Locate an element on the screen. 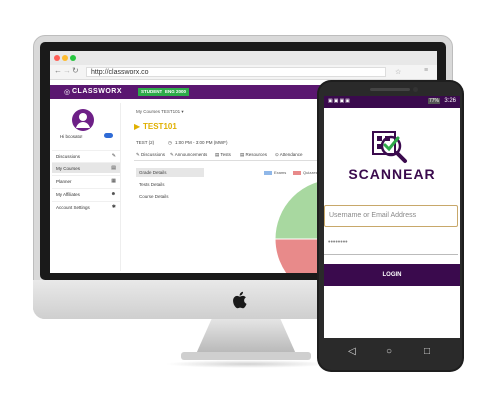 The width and height of the screenshot is (500, 400). toggle-switch is located at coordinates (108, 135).